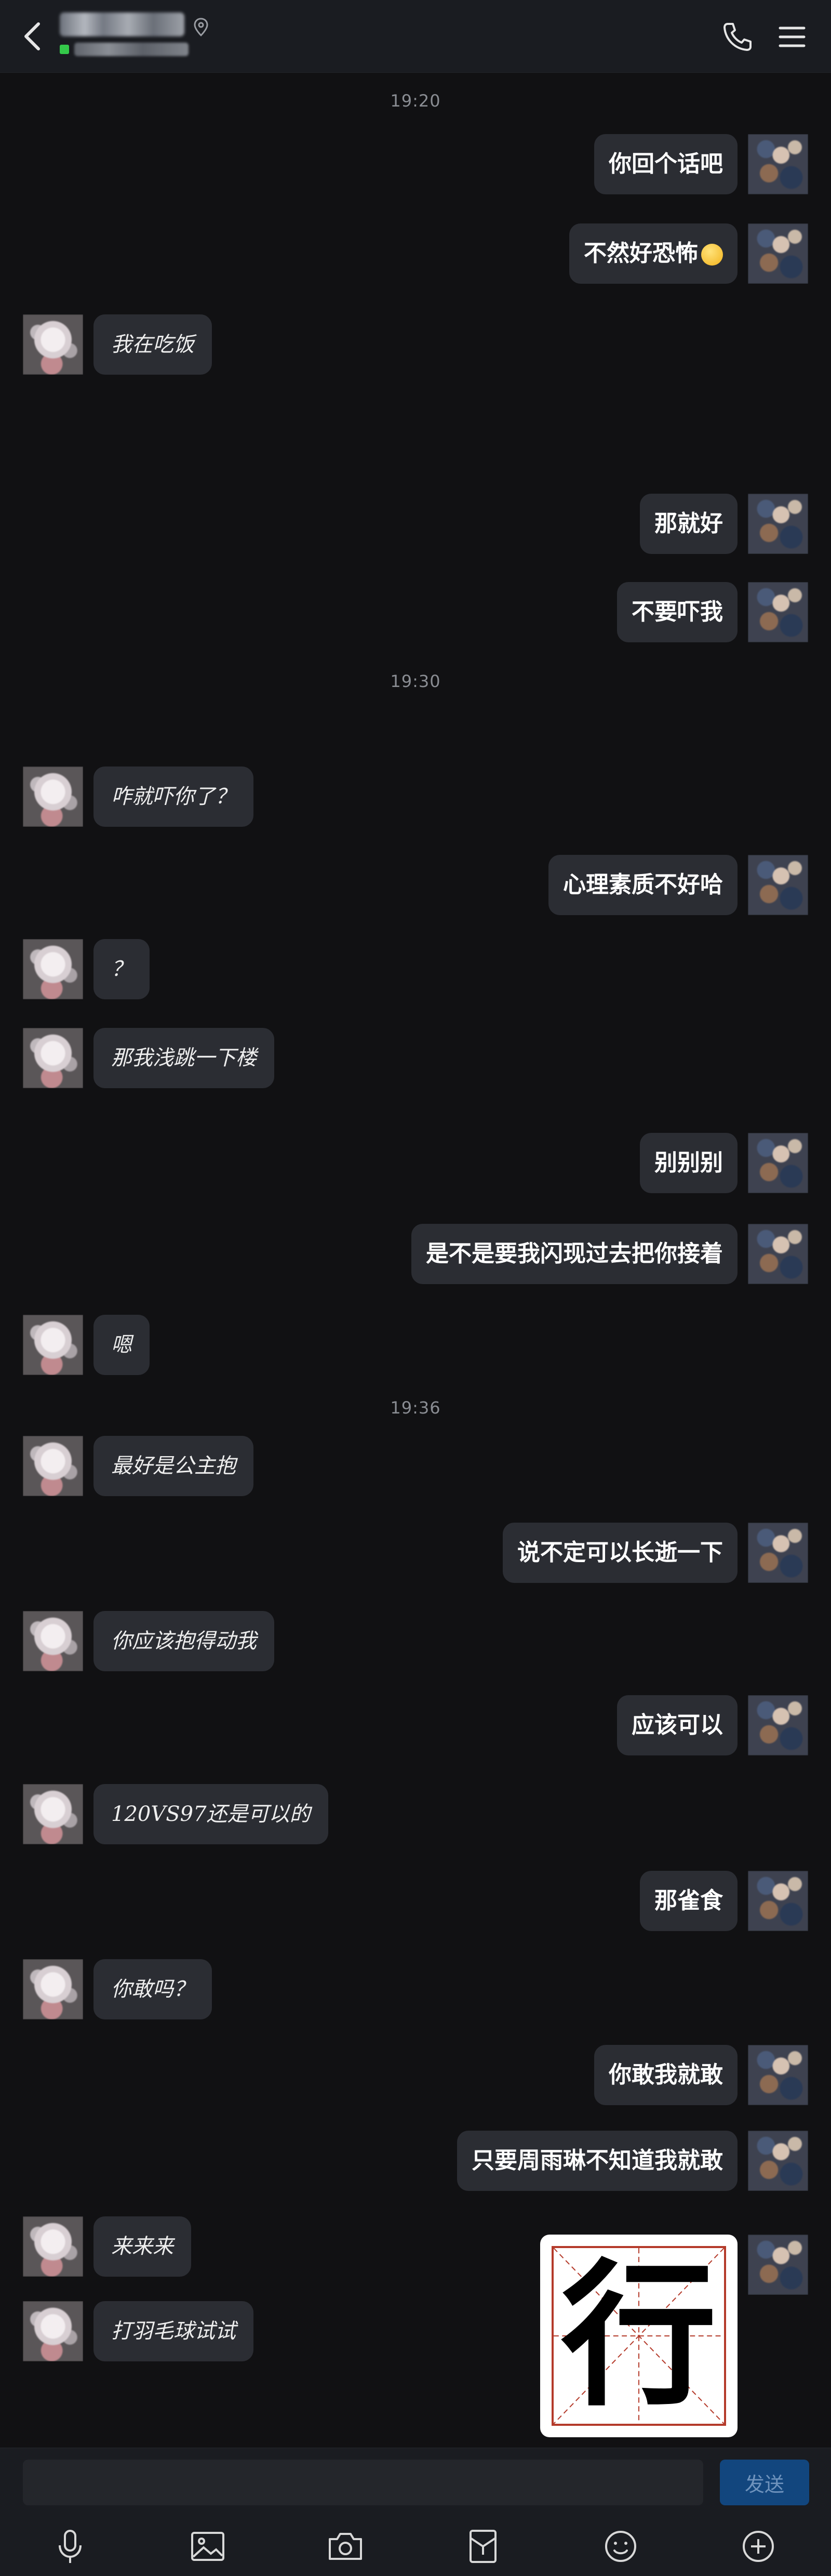 The width and height of the screenshot is (831, 2576). I want to click on message-input, so click(363, 2482).